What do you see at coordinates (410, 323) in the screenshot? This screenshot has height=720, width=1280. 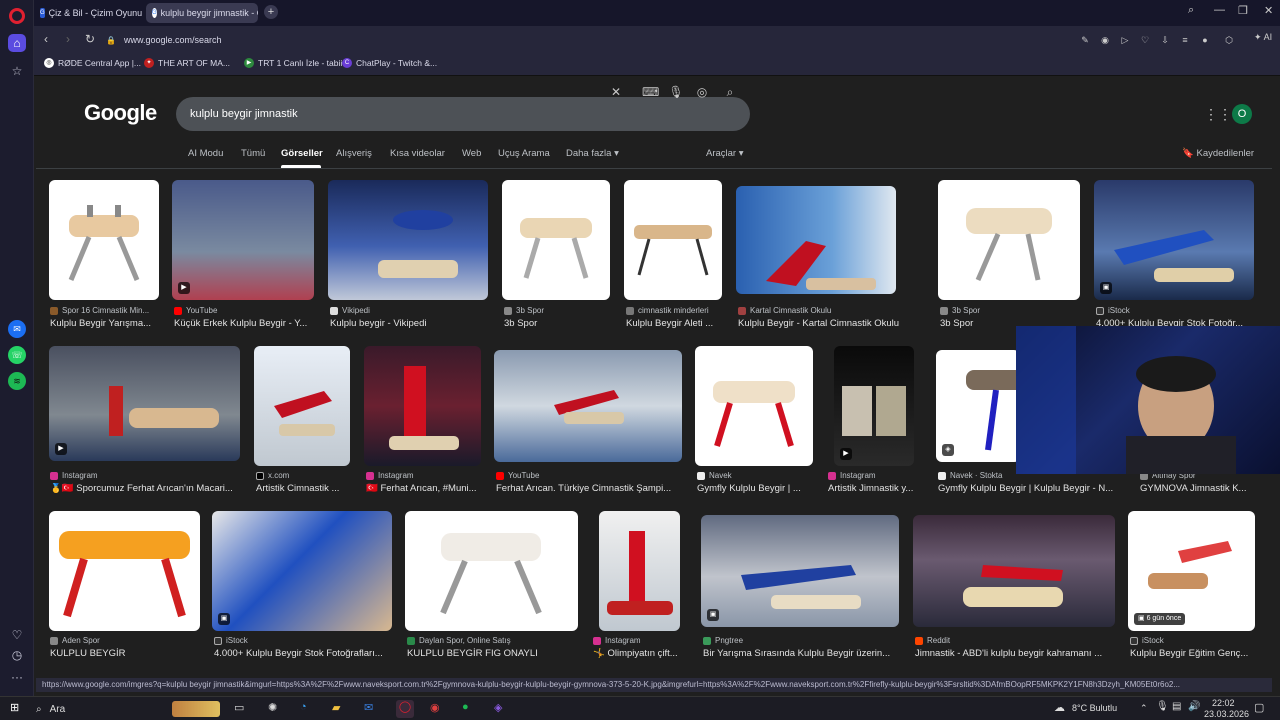 I see `result-caption: Kulplu beygir - Vikipedi` at bounding box center [410, 323].